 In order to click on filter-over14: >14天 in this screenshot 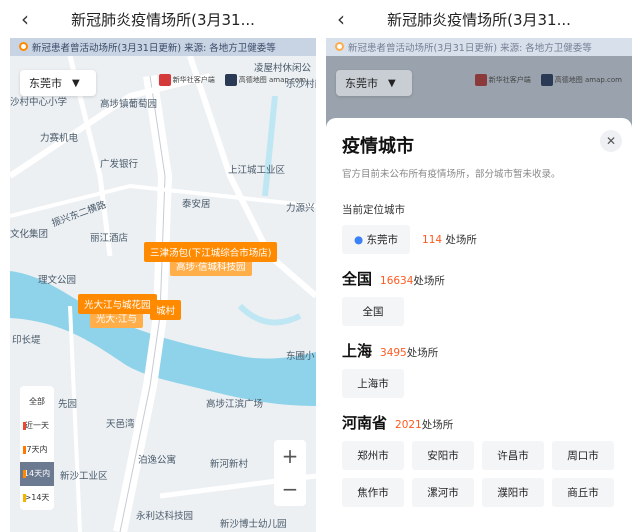, I will do `click(37, 498)`.